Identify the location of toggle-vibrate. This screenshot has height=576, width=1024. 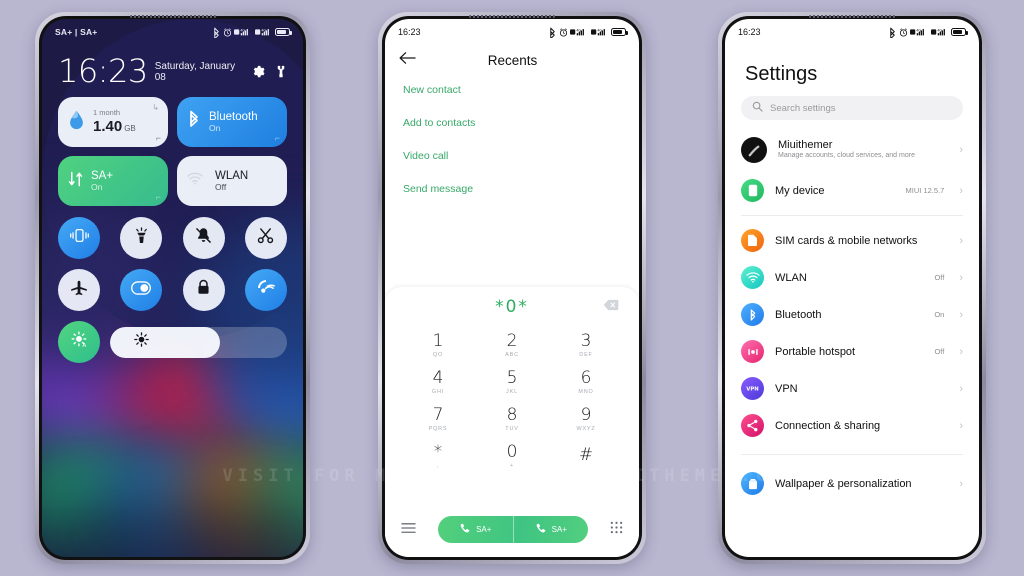
(79, 238).